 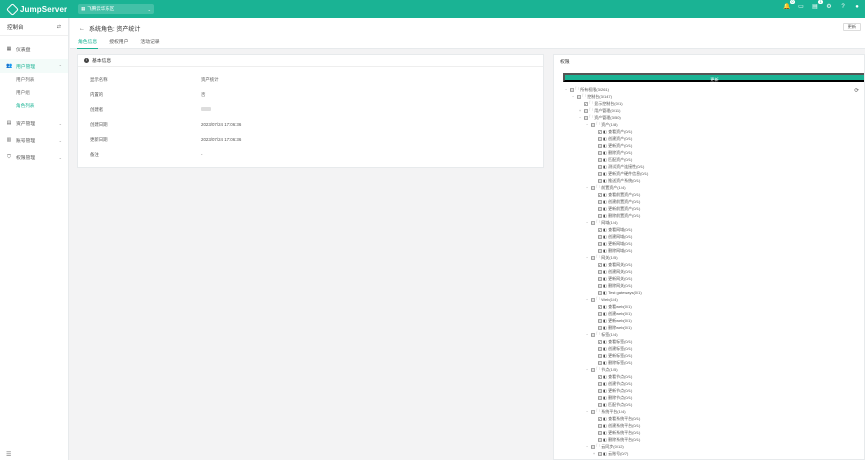 What do you see at coordinates (600, 103) in the screenshot?
I see `tree-node: ✓ 🗀 显示控制台(0/1)` at bounding box center [600, 103].